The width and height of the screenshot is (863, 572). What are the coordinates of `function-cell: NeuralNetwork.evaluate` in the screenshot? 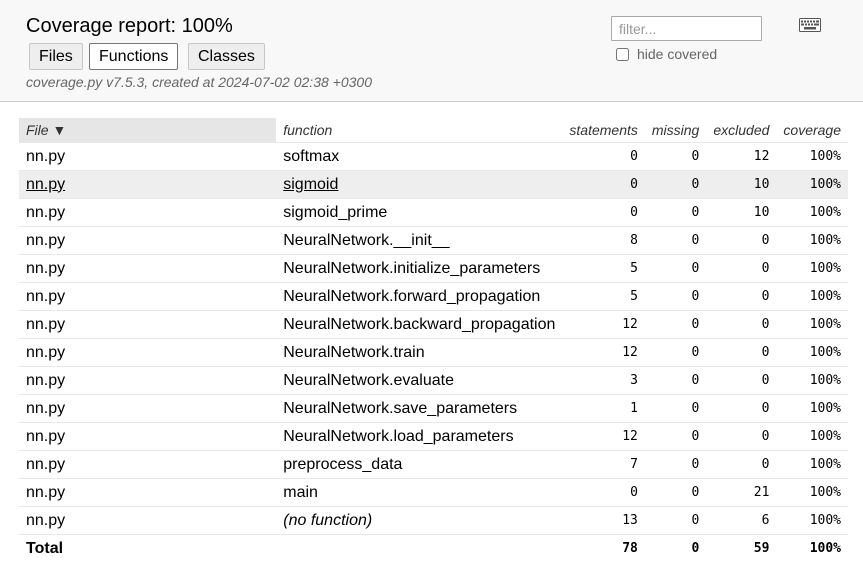 It's located at (419, 380).